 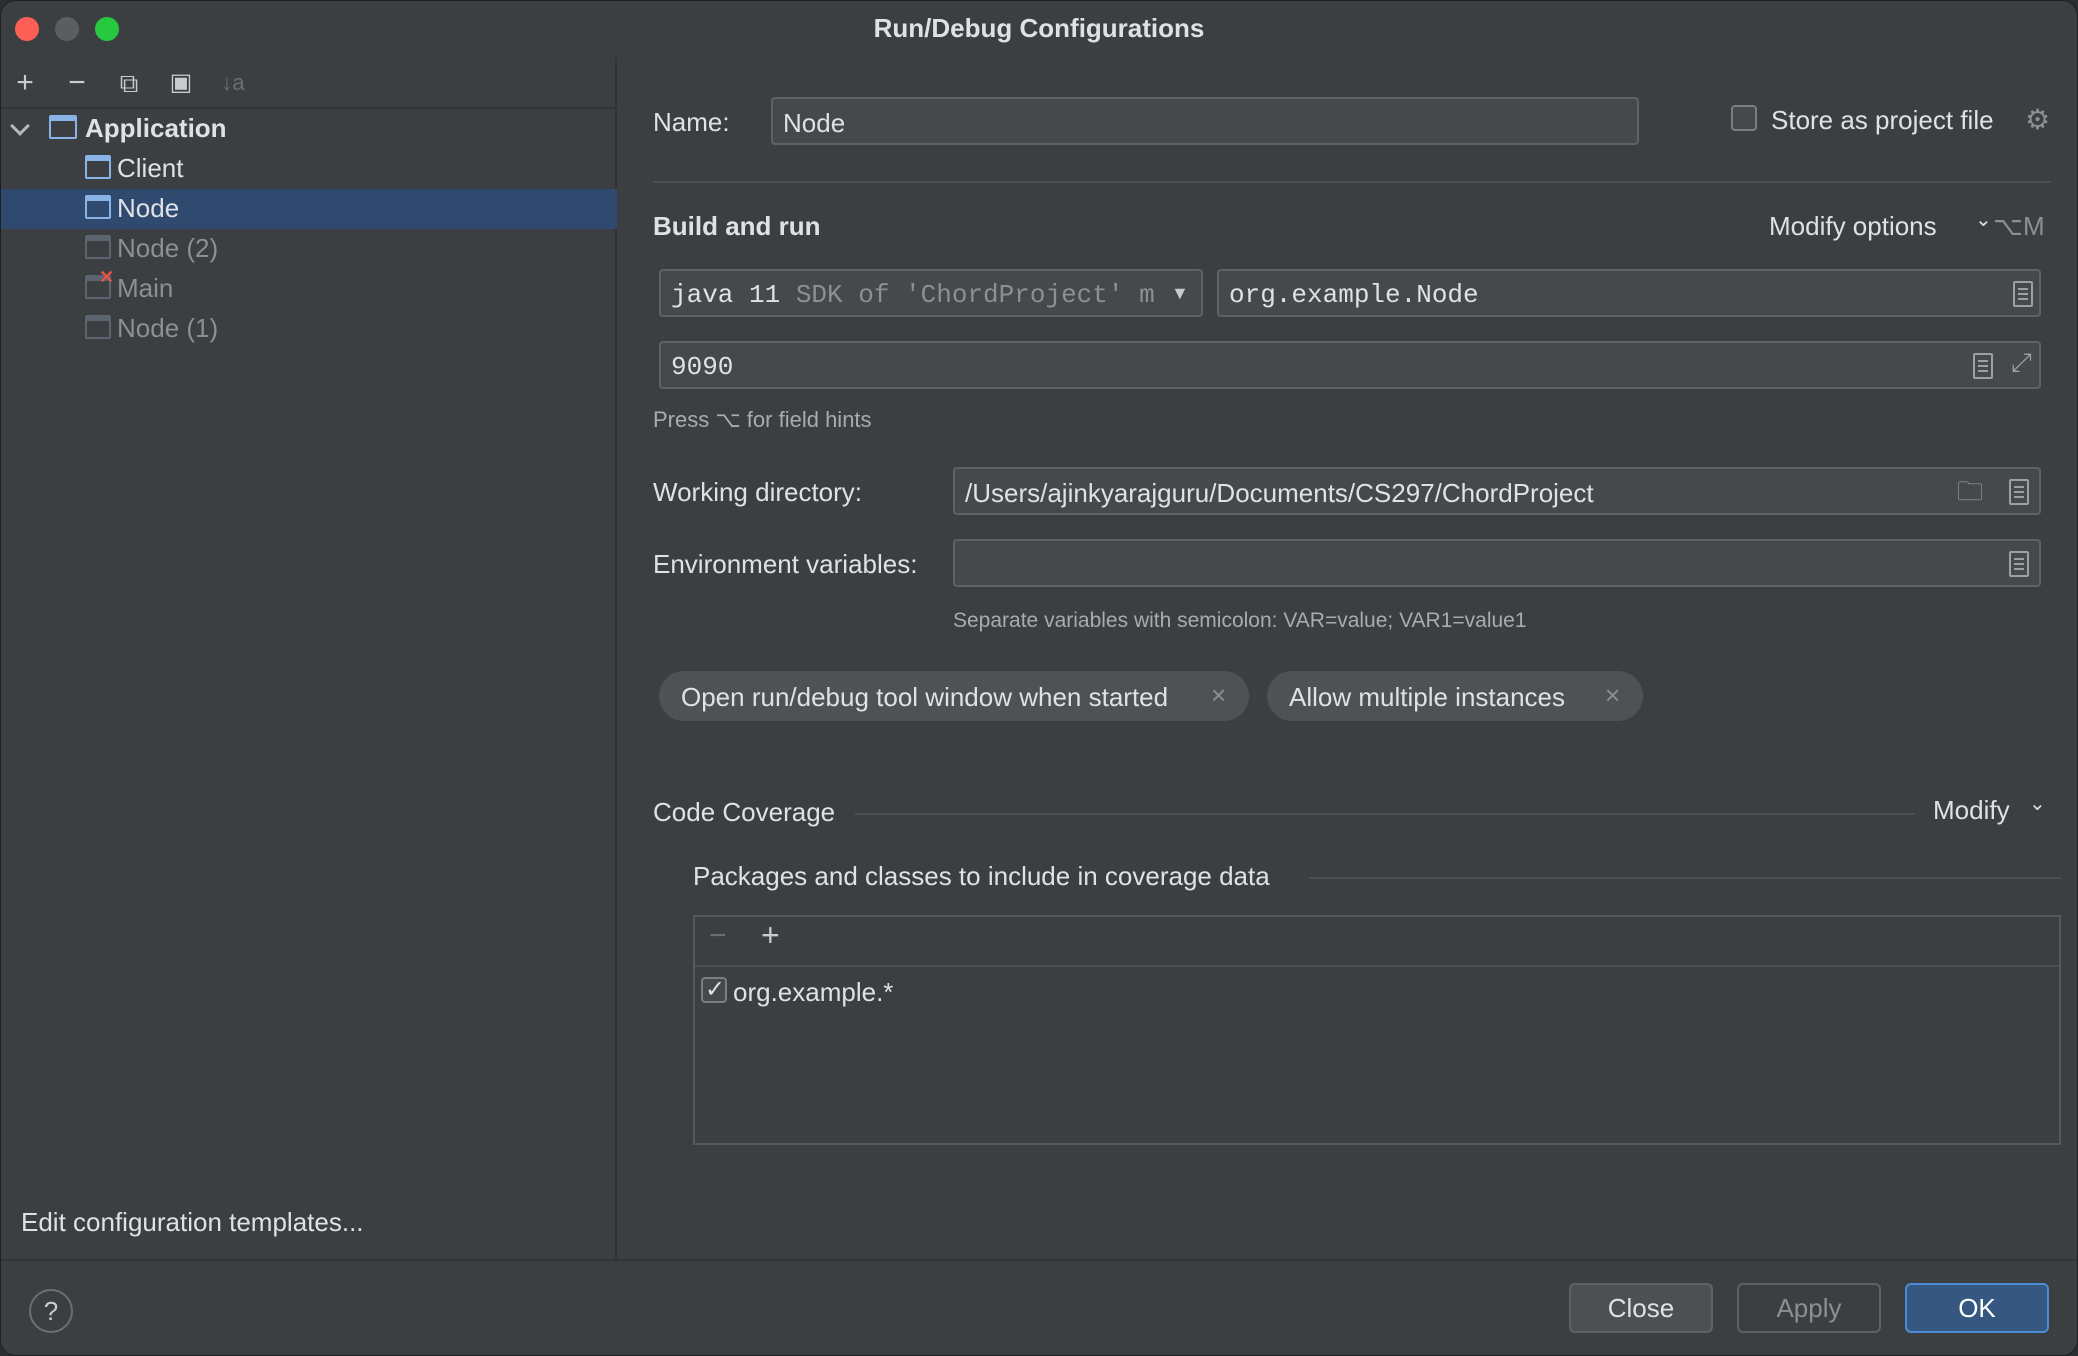 I want to click on sdk-value: java 11 SDK of 'ChordProject' m, so click(x=913, y=295).